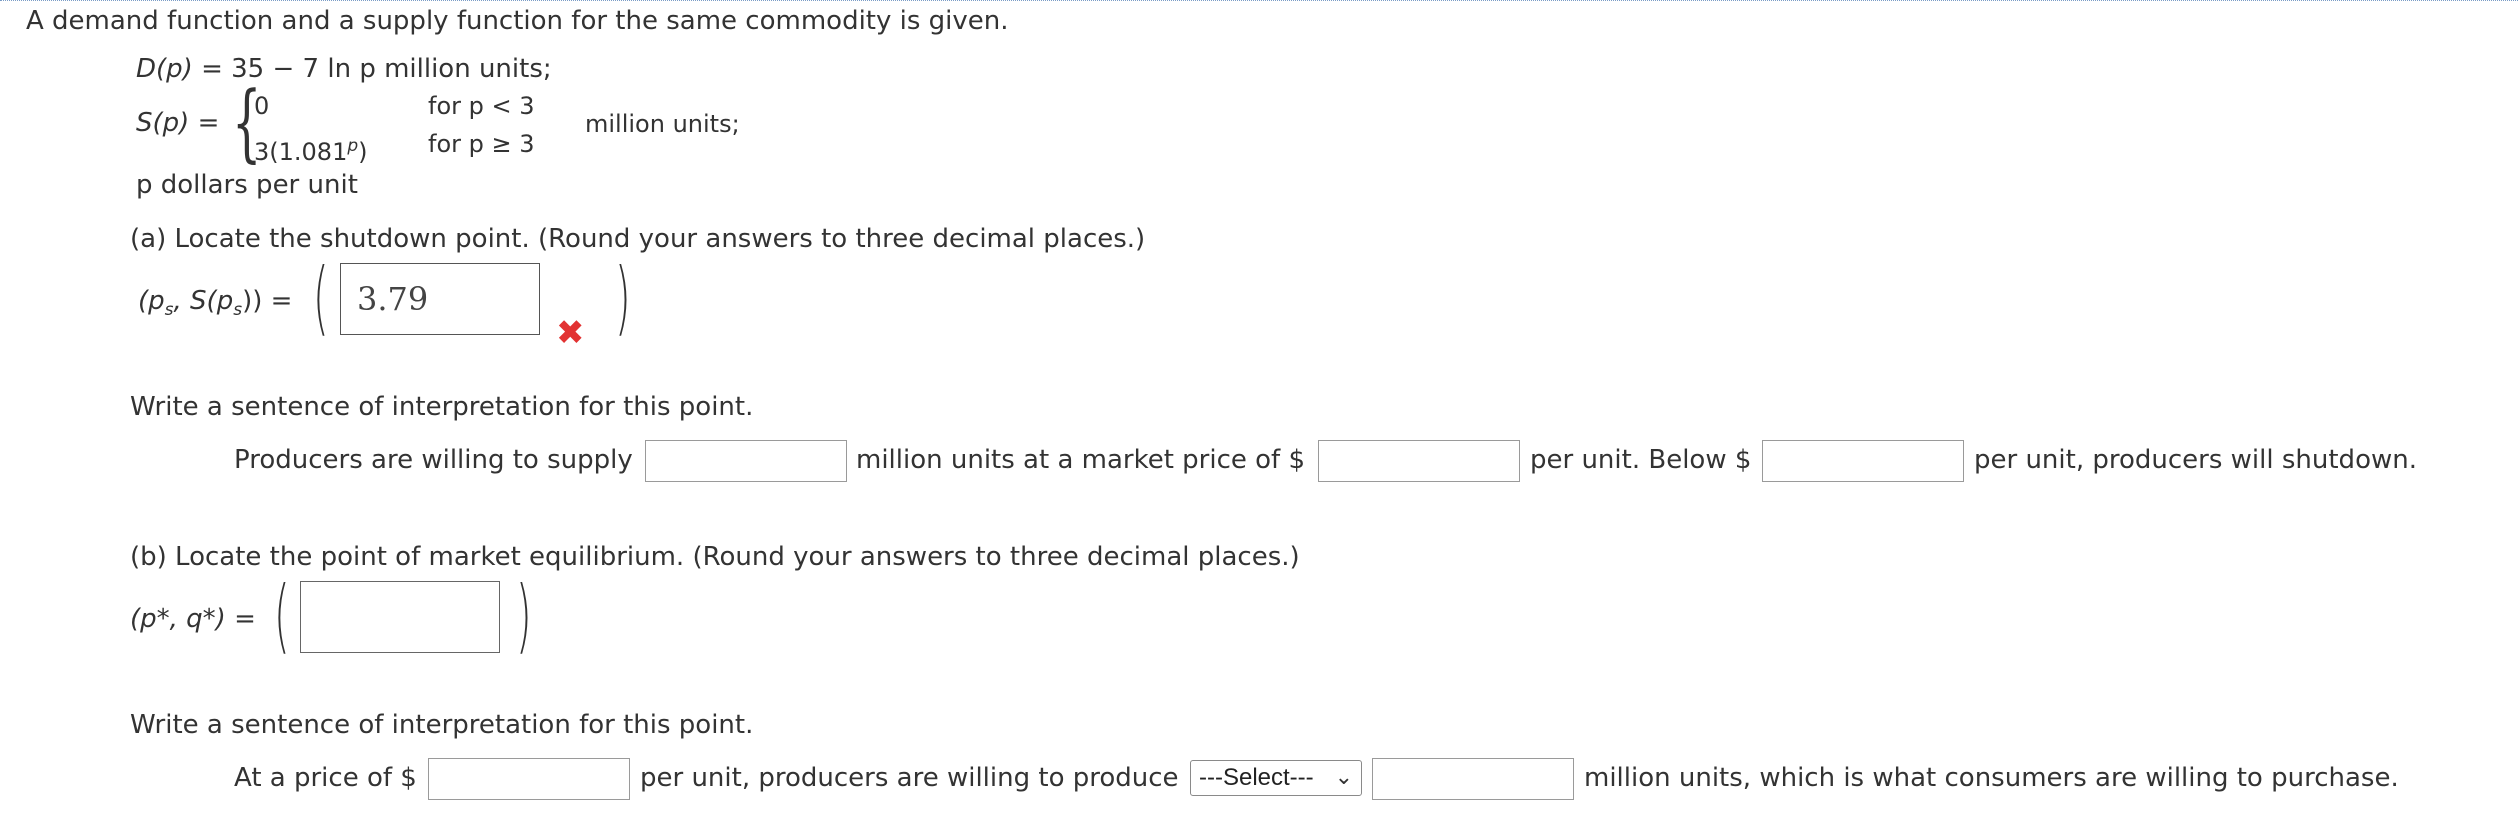  I want to click on supply-case2-value: 3(1.081p), so click(311, 151).